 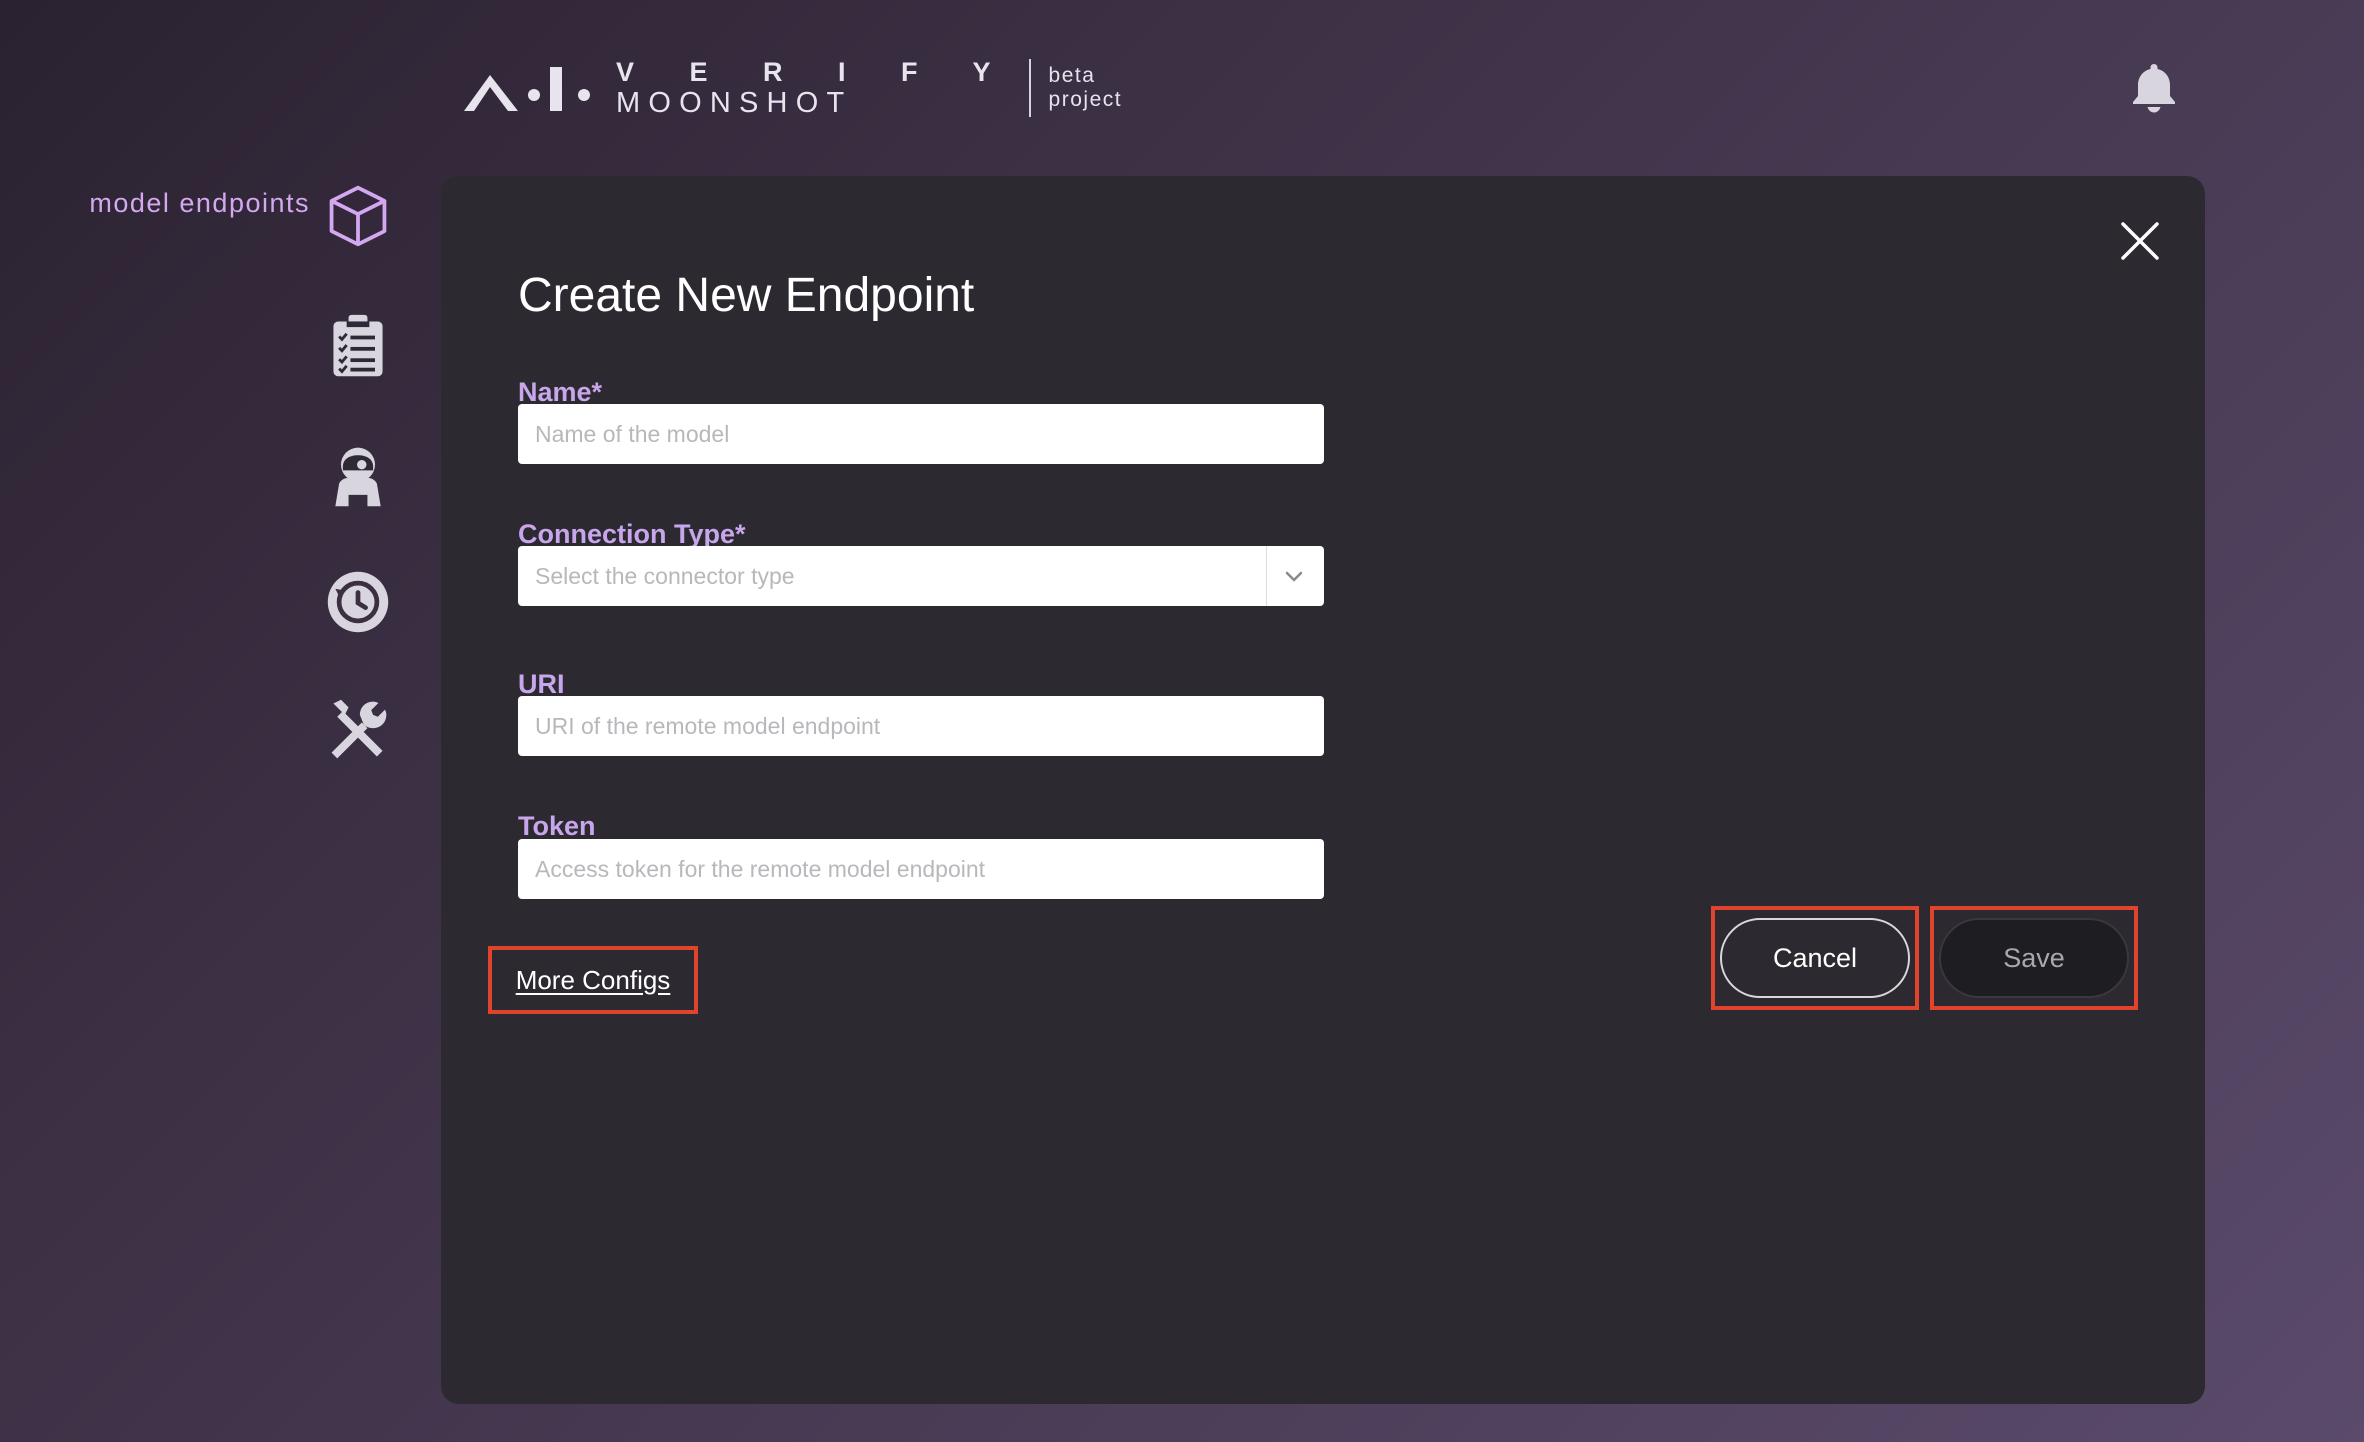 I want to click on more-configs-link: More Configs, so click(x=593, y=980).